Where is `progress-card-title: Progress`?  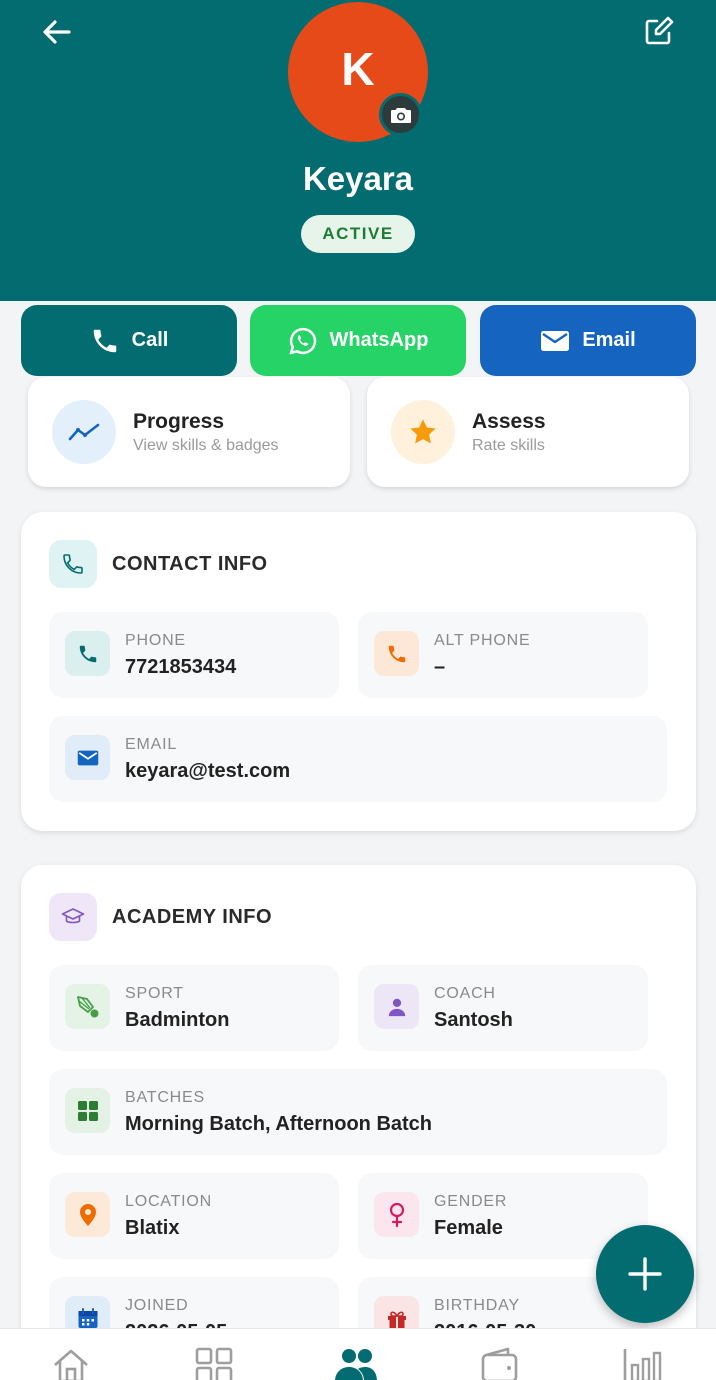
progress-card-title: Progress is located at coordinates (179, 421).